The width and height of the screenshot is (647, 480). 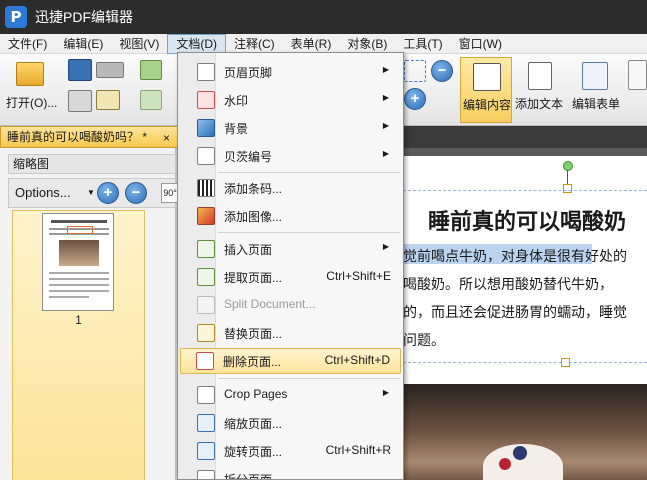 What do you see at coordinates (637, 75) in the screenshot?
I see `more-tools-icon` at bounding box center [637, 75].